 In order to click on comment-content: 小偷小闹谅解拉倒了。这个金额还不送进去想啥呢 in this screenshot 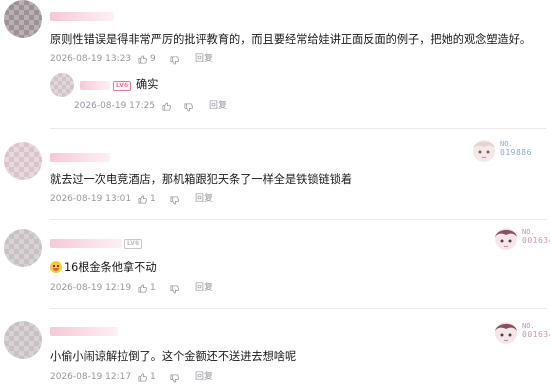, I will do `click(173, 356)`.